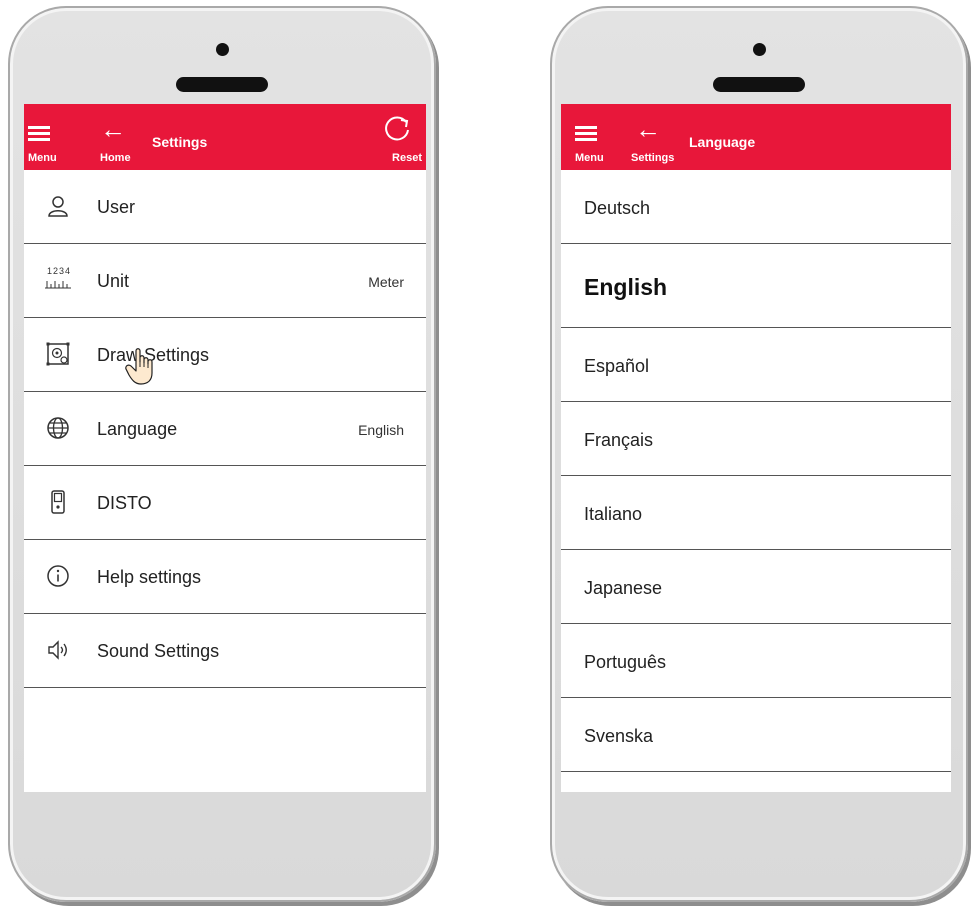 Image resolution: width=971 pixels, height=907 pixels. I want to click on settings-item-label: Unit, so click(113, 281).